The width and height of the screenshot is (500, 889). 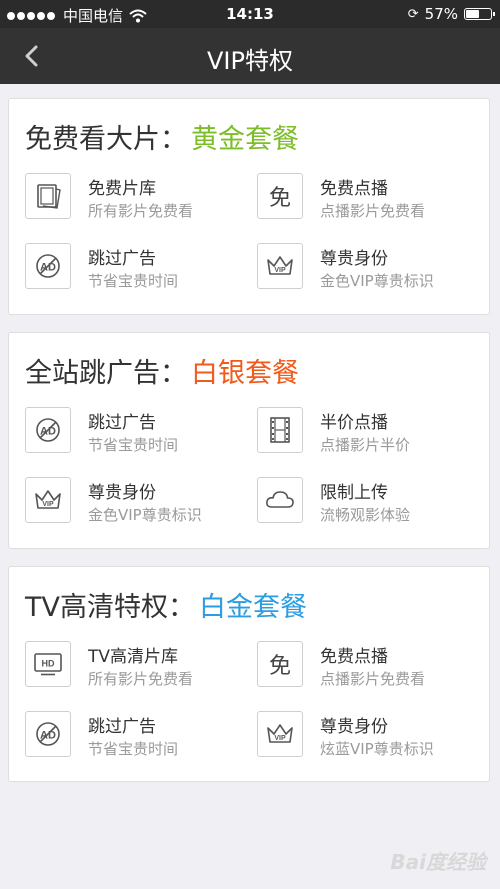 I want to click on feature-title: TV高清片库, so click(x=133, y=657).